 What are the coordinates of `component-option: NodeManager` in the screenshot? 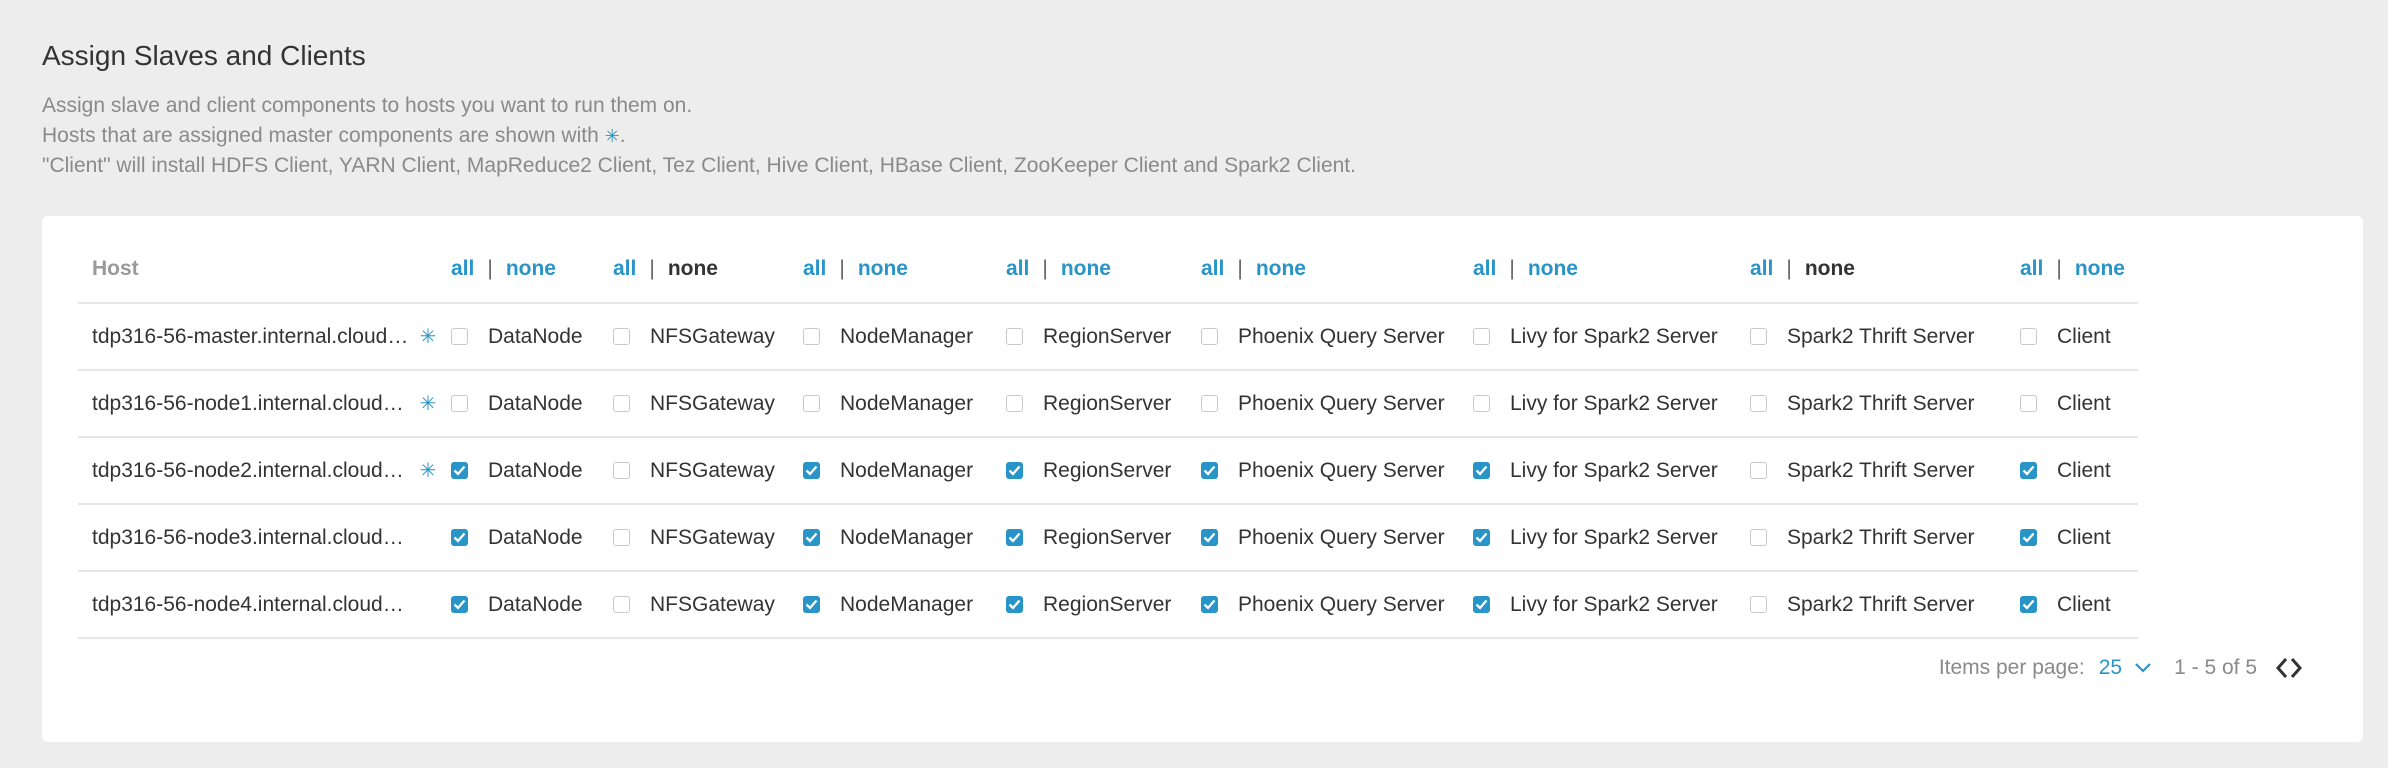 It's located at (904, 605).